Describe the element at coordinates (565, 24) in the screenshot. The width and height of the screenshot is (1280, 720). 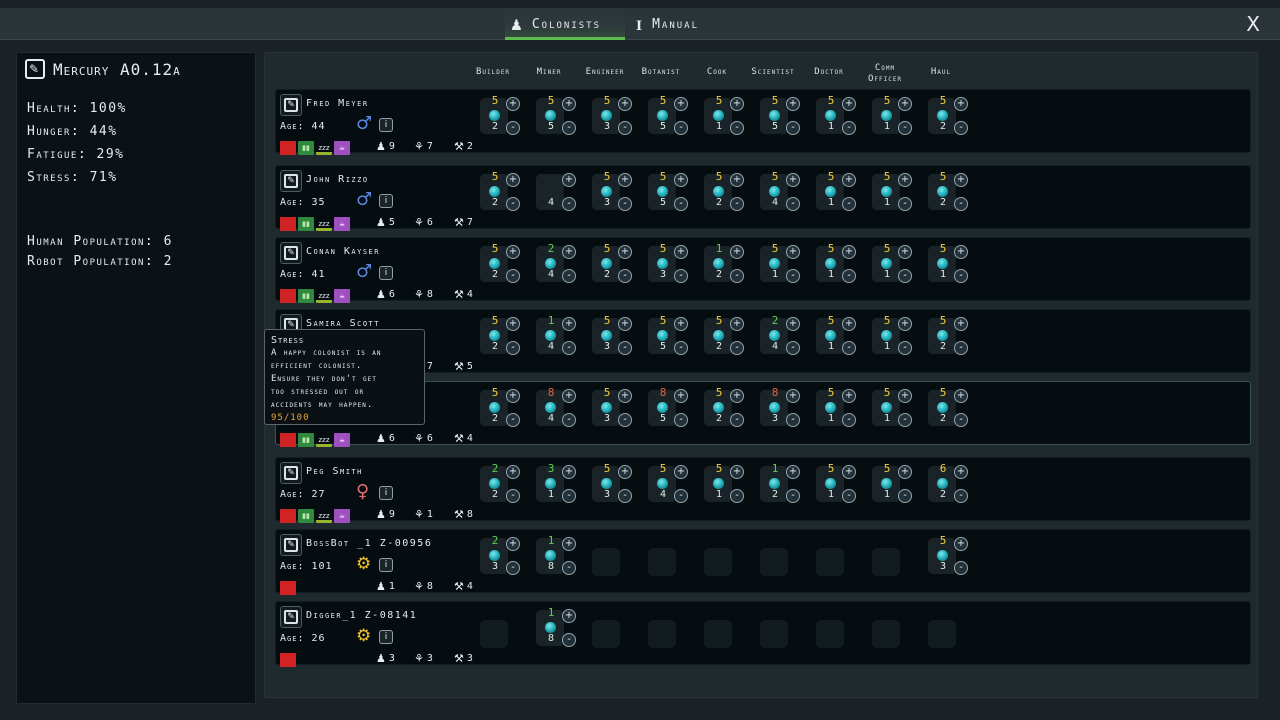
I see `tab-colonists: ♟ Colonists` at that location.